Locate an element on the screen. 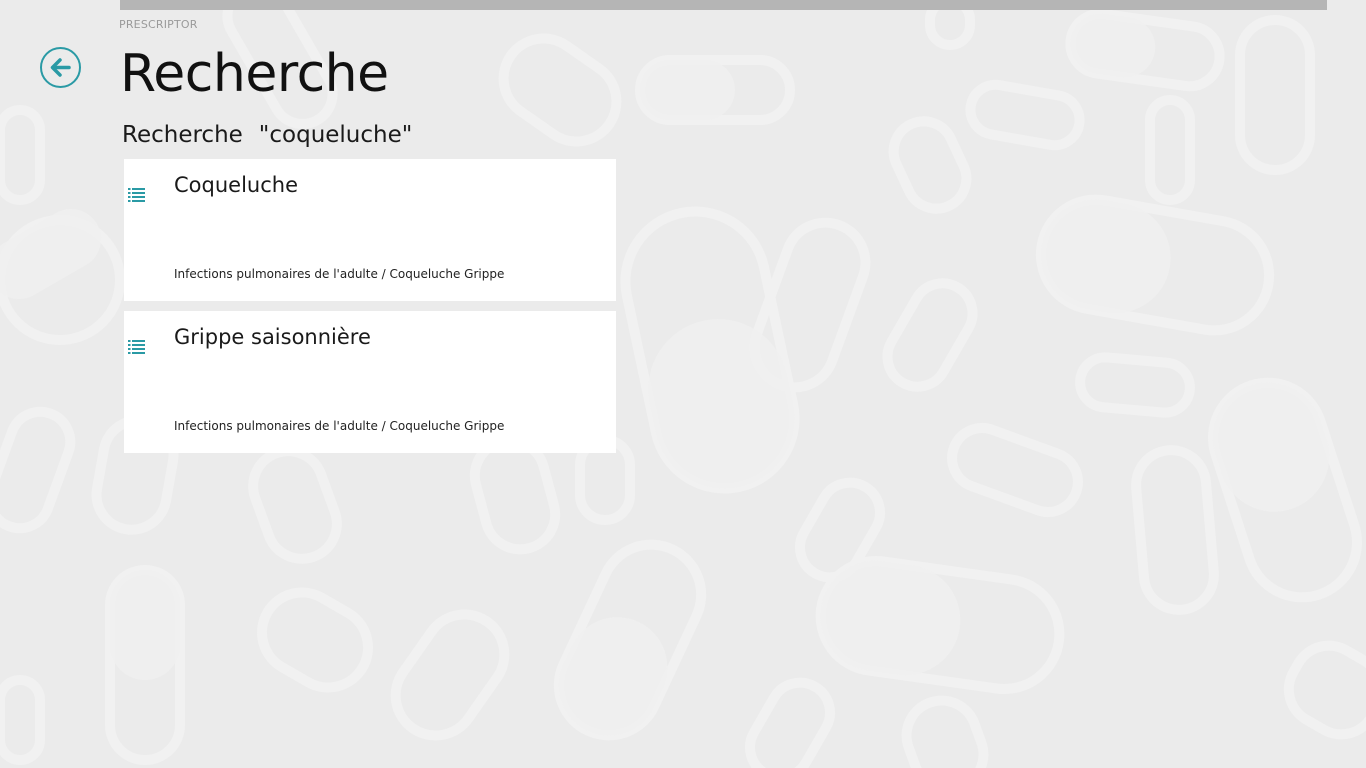  search-query-line: Recherche "coqueluche" is located at coordinates (267, 135).